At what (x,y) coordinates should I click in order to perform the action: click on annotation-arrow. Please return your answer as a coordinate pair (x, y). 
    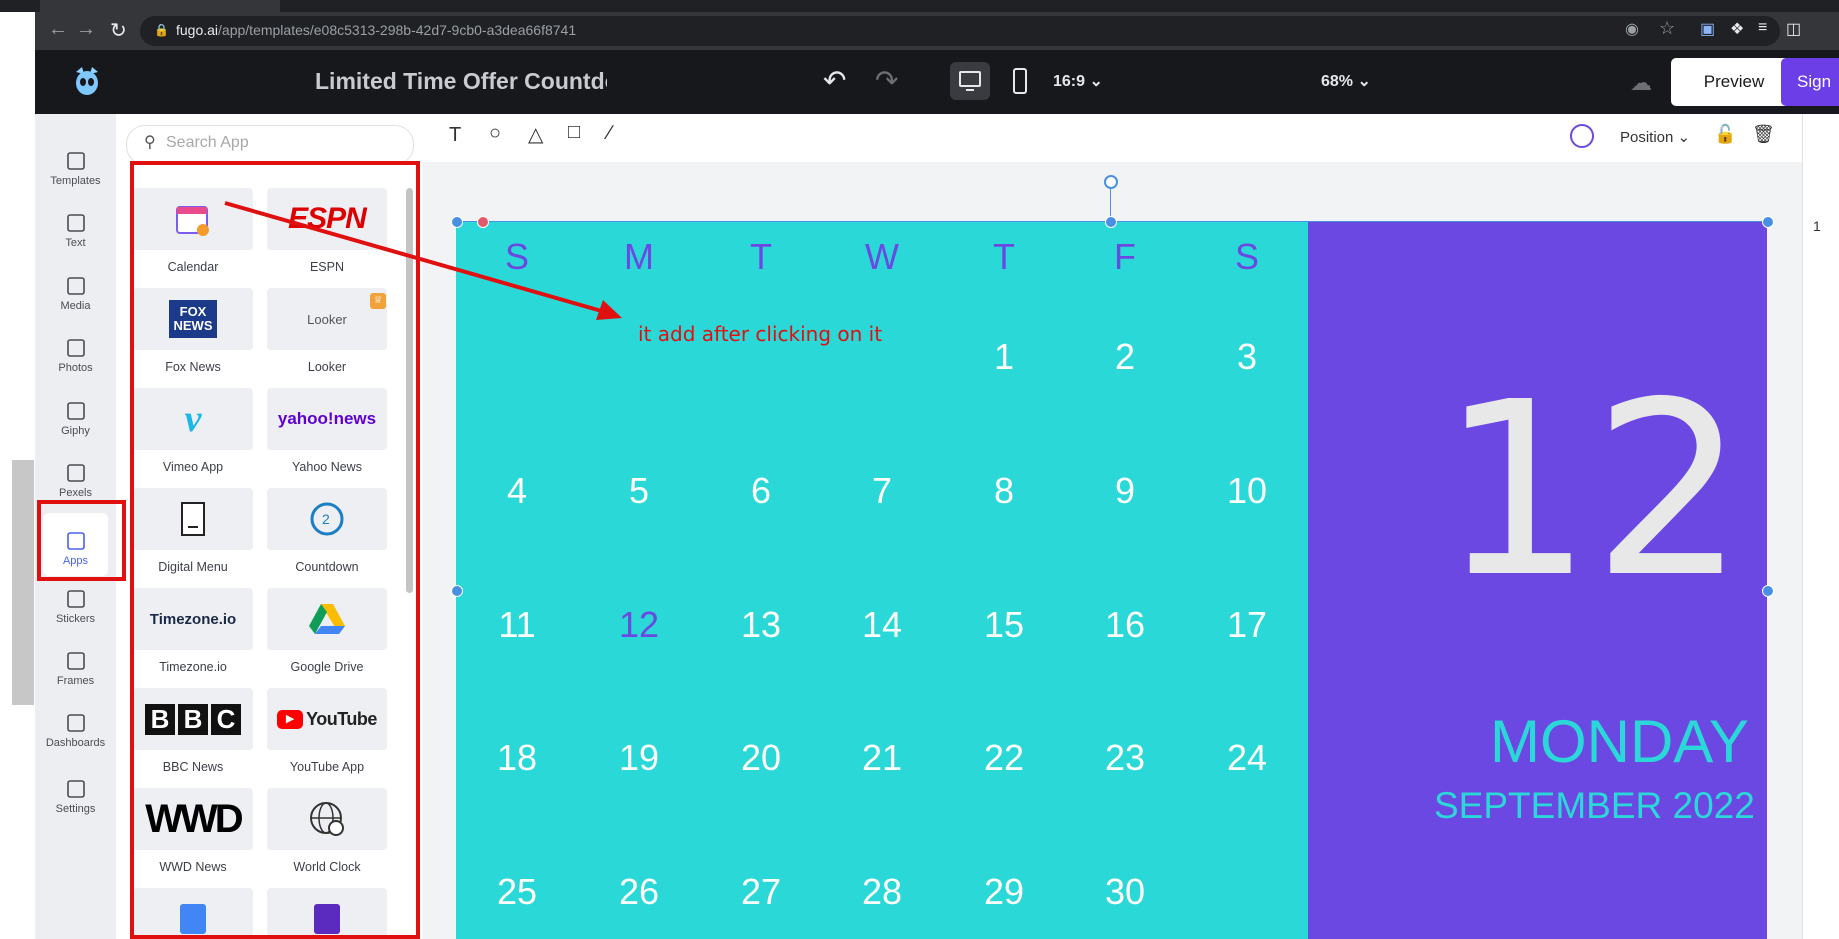
    Looking at the image, I should click on (423, 260).